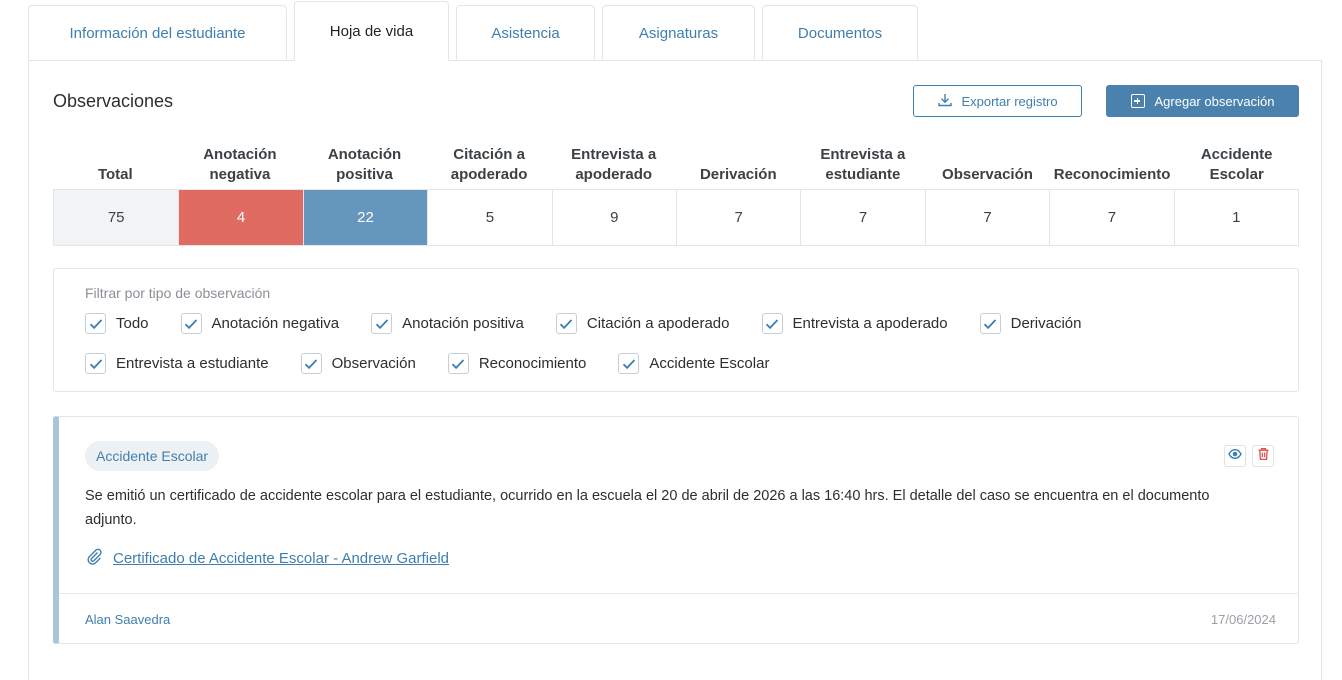  I want to click on filter-checkbox: Derivación, so click(1030, 323).